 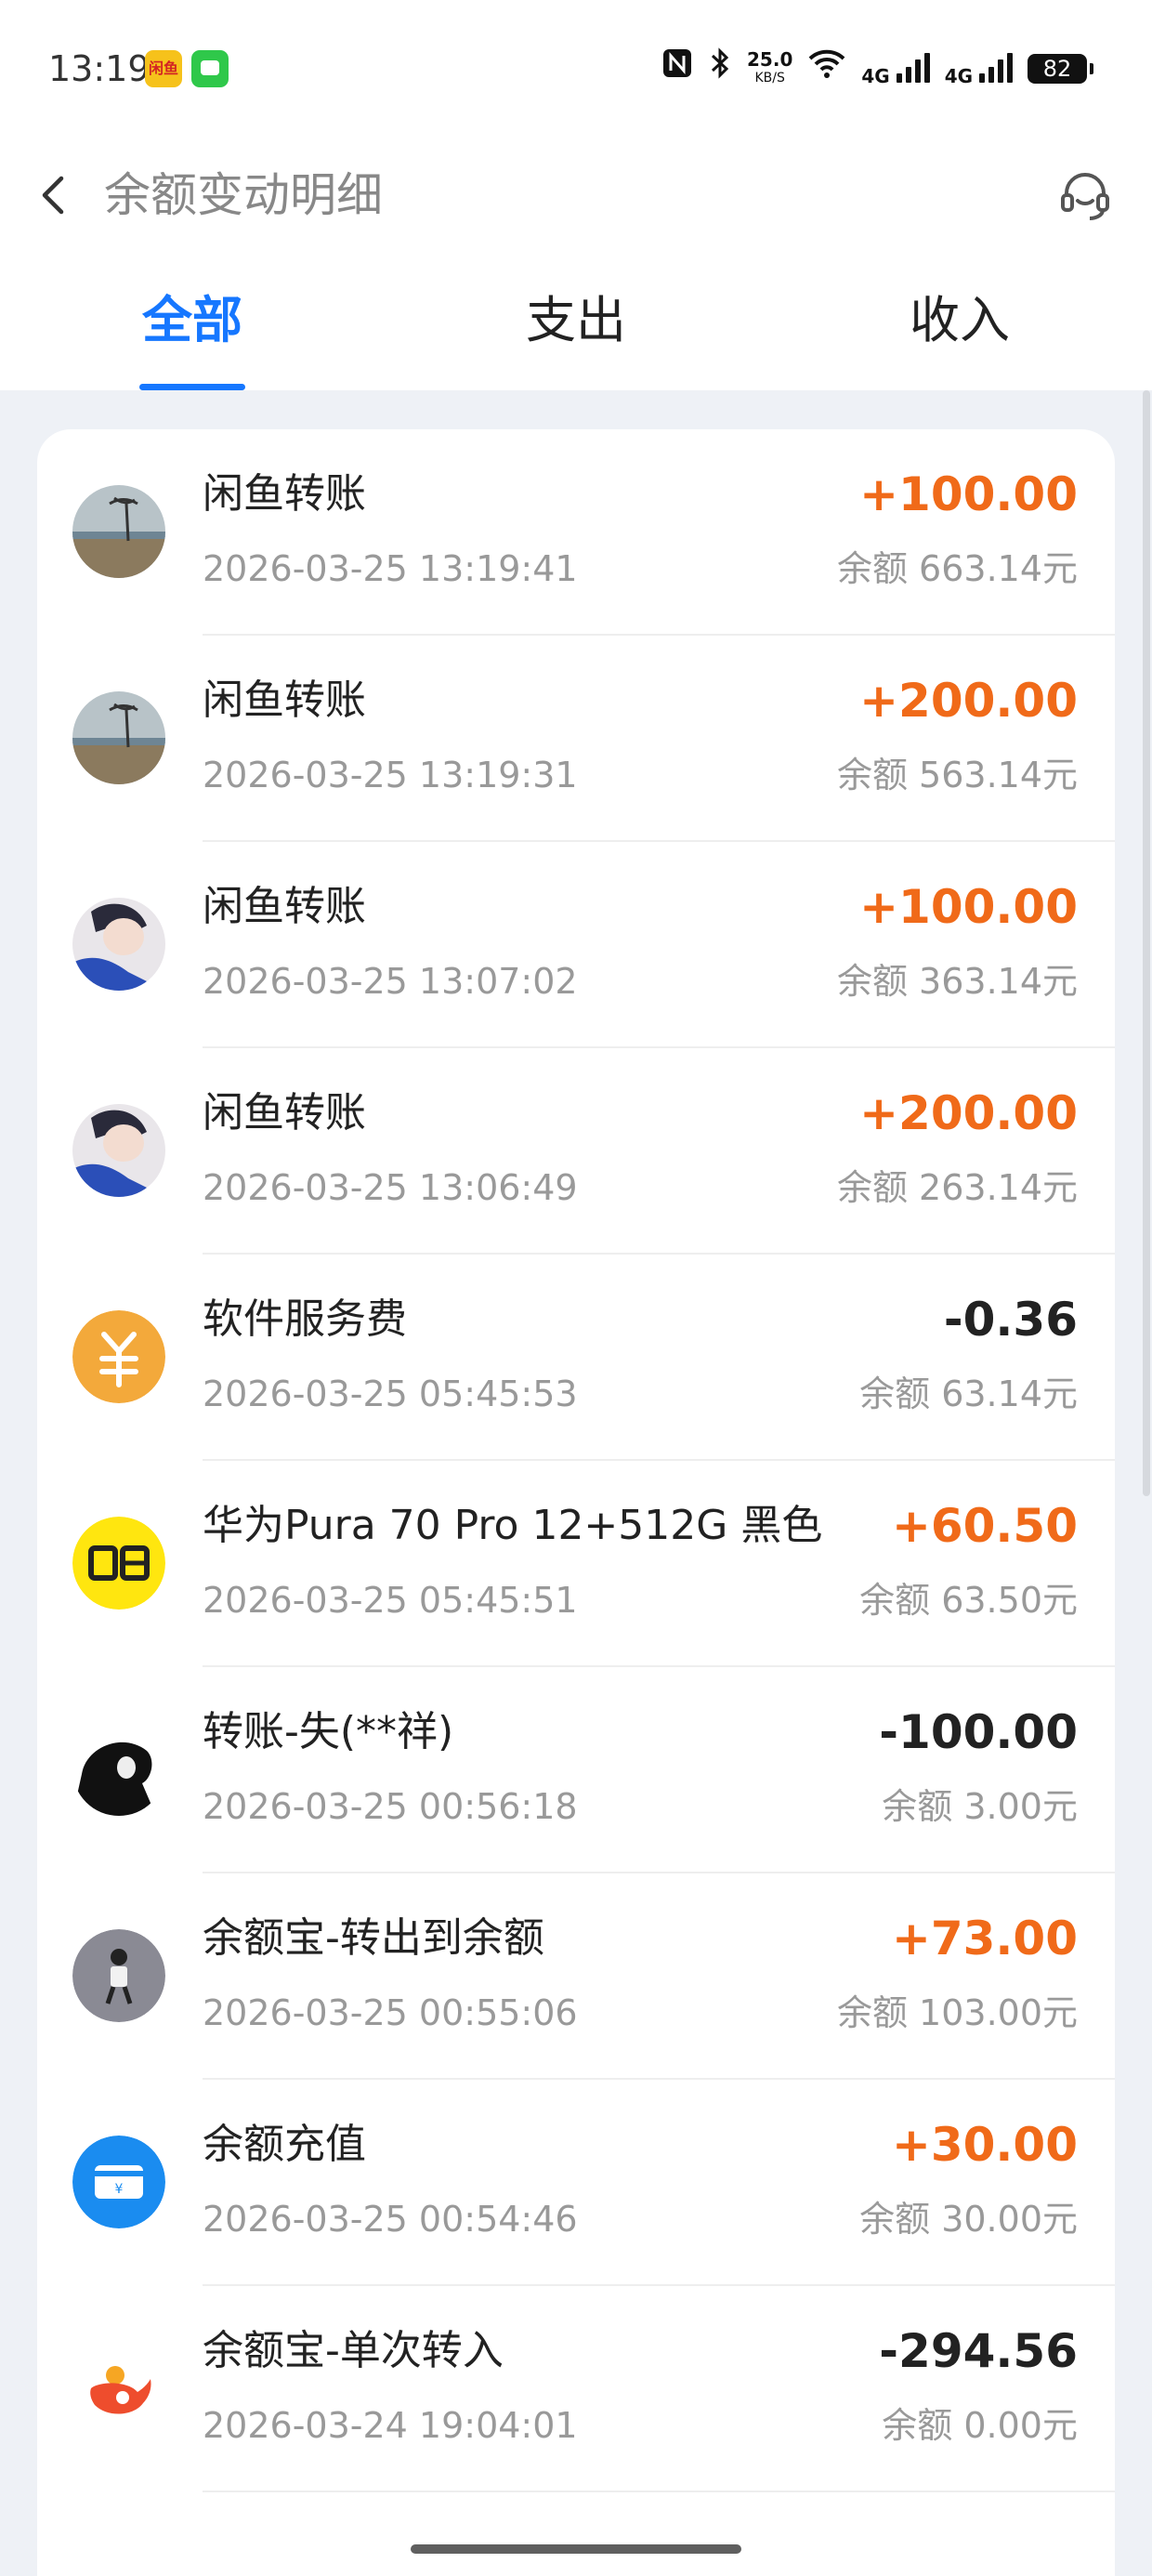 I want to click on transaction-balance: 余额 563.14元, so click(x=957, y=775).